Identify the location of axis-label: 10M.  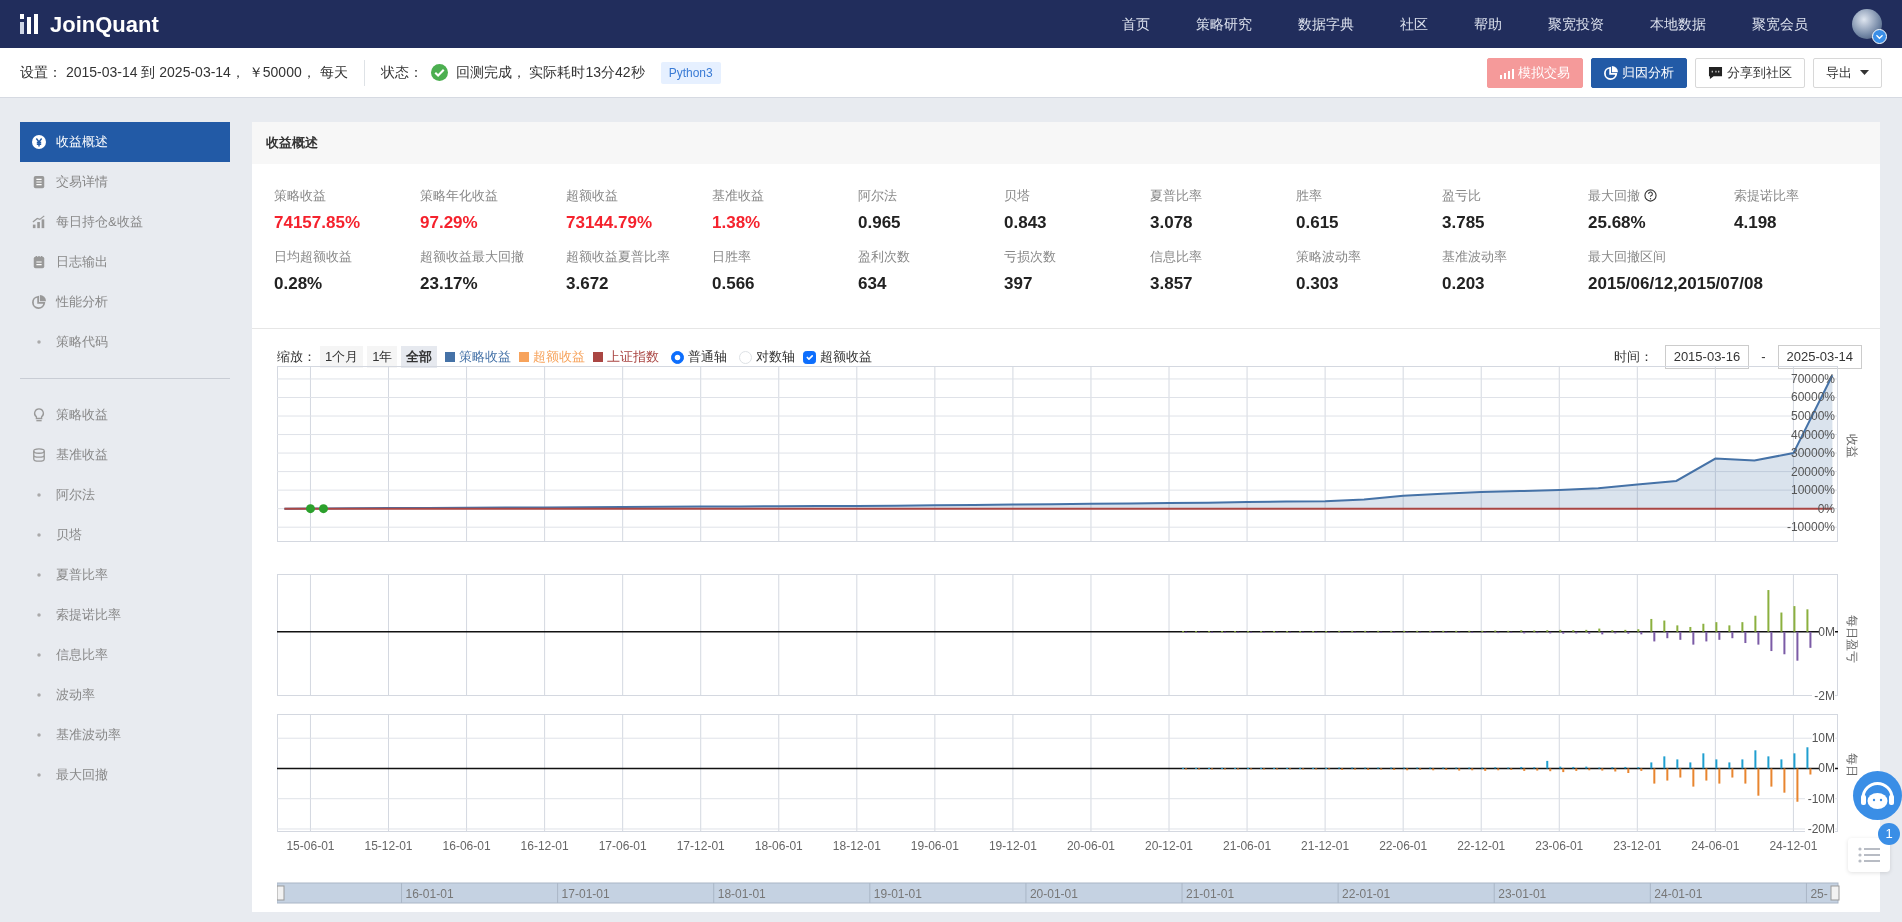
(1823, 738).